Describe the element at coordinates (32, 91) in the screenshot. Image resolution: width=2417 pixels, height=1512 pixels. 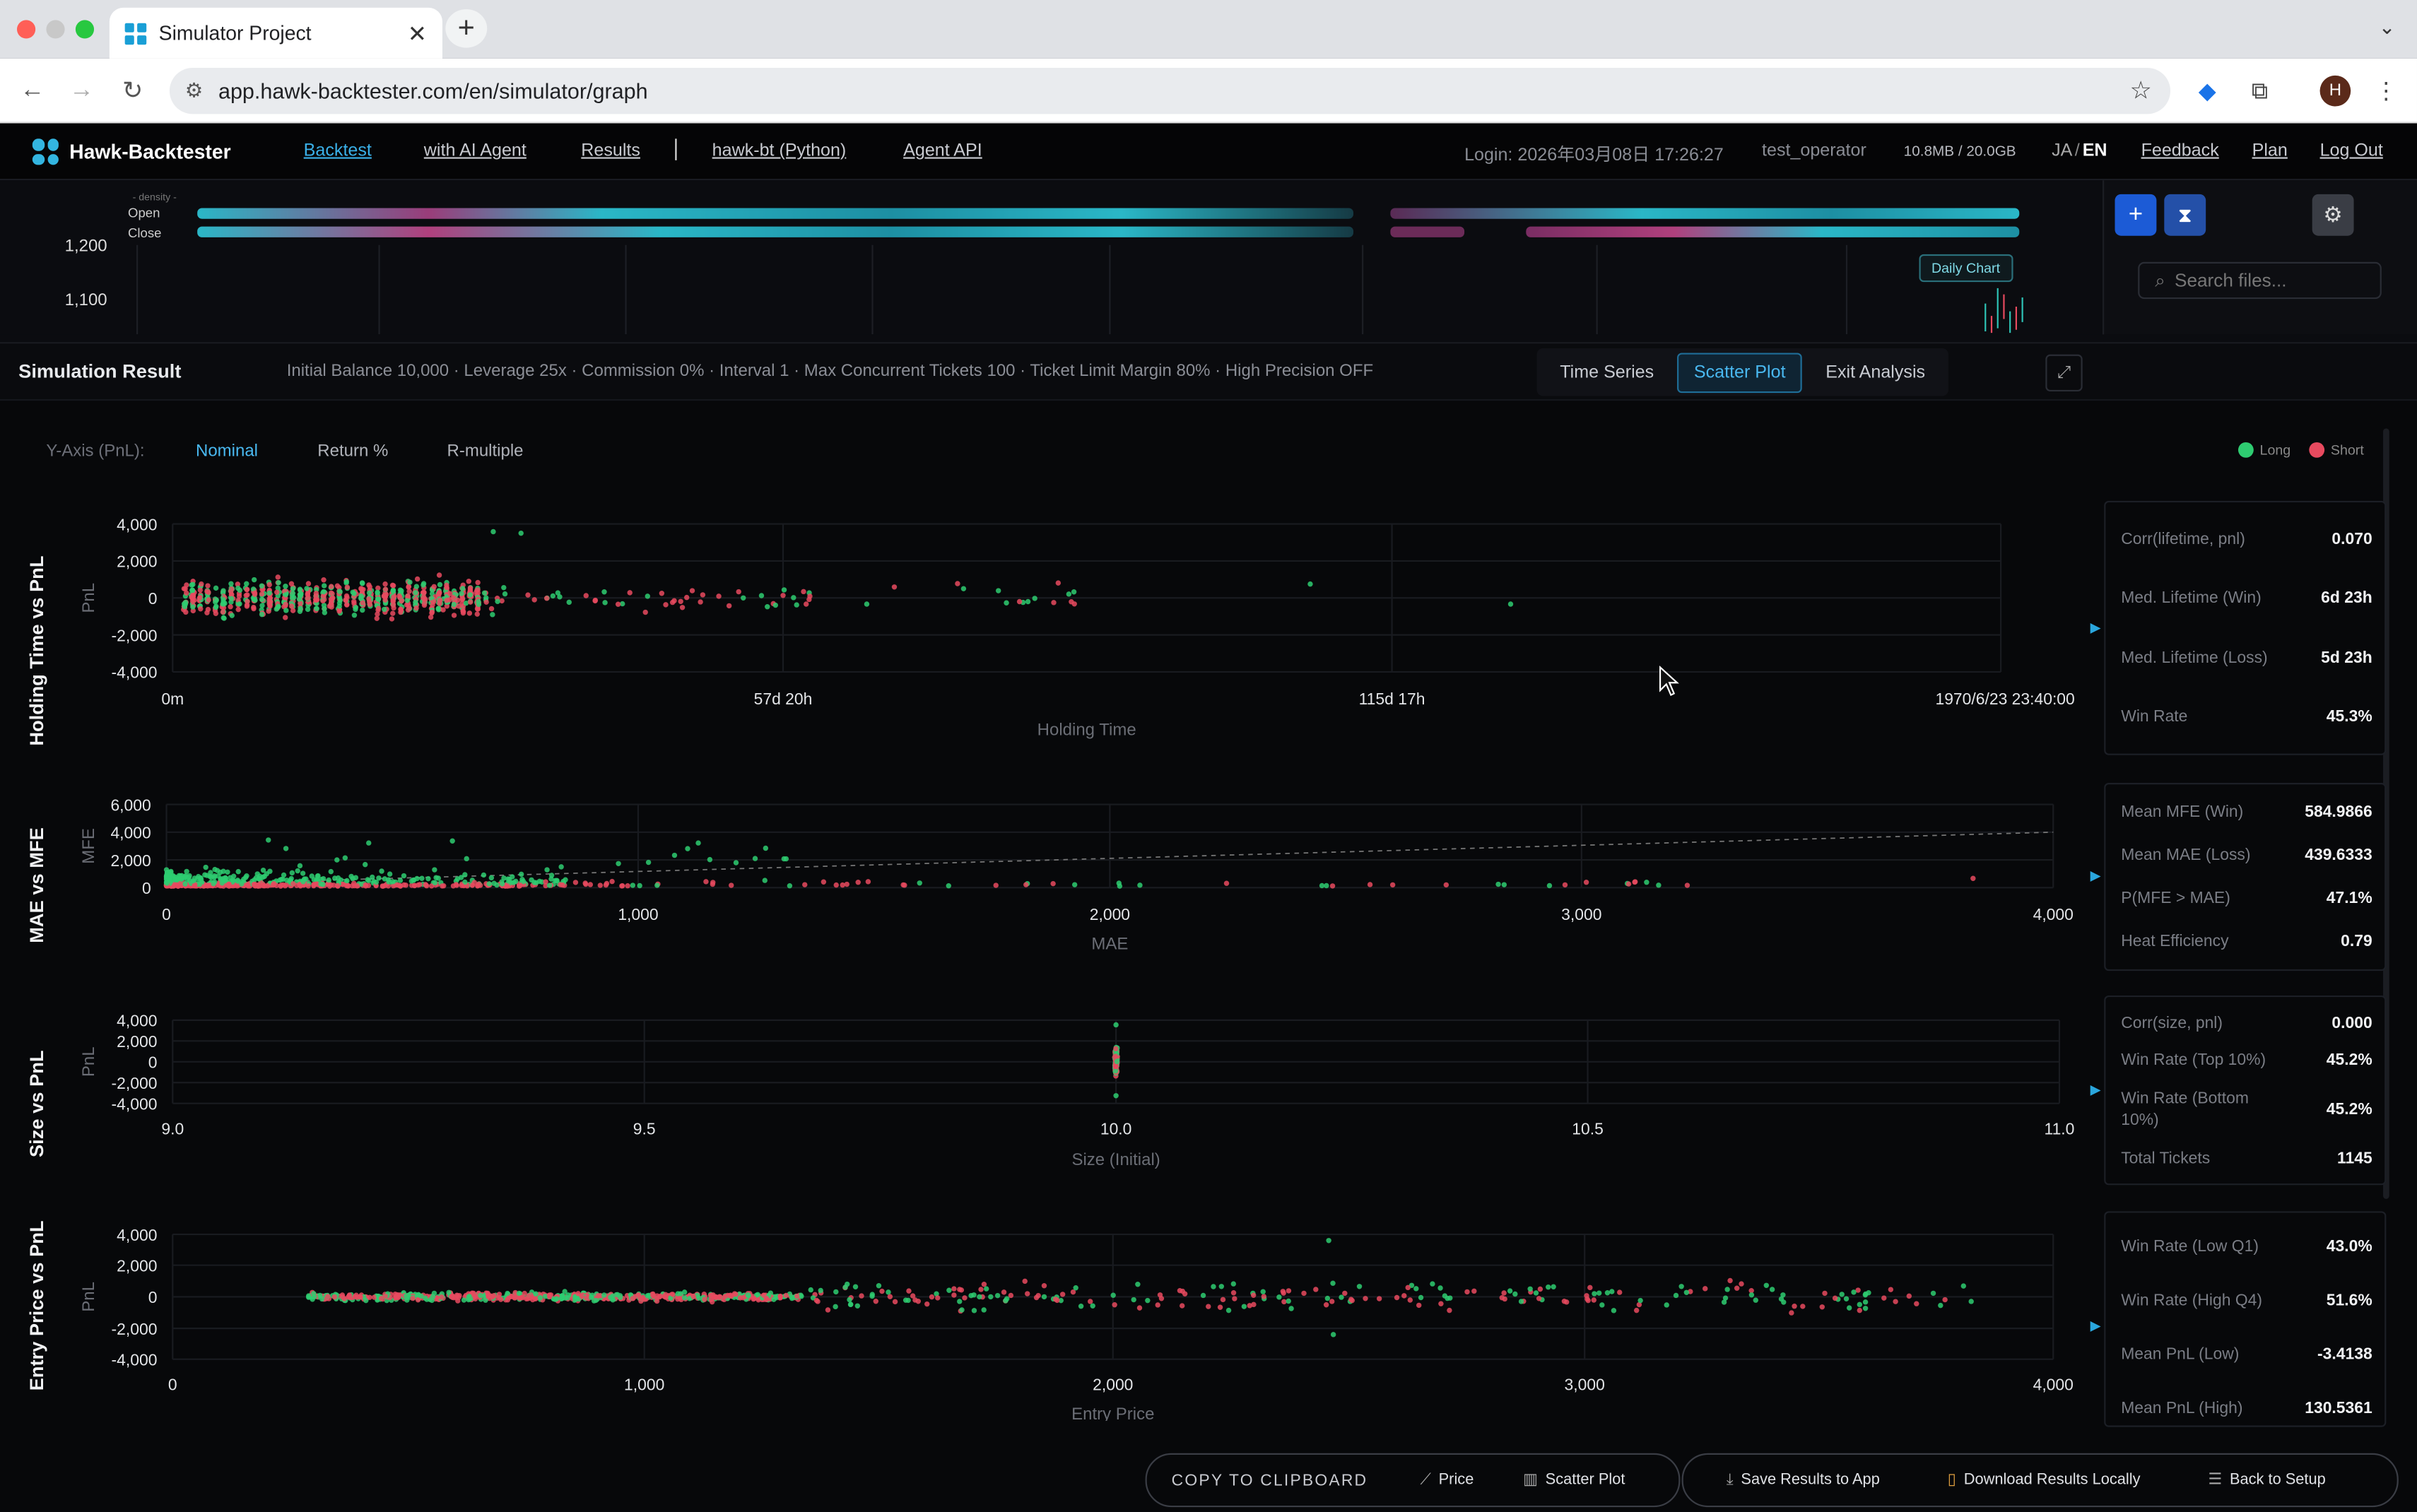
I see `back-arrow-icon: ←` at that location.